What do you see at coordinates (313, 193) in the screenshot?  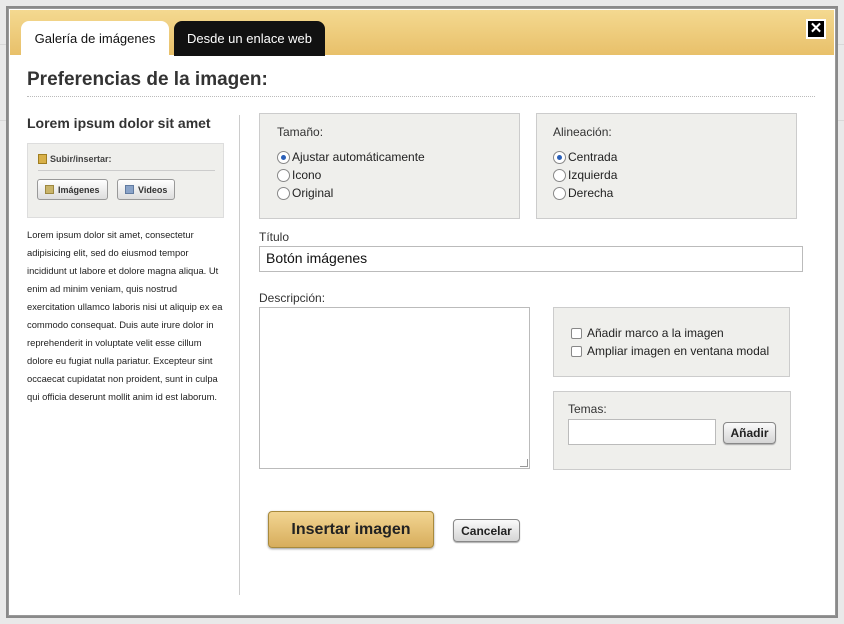 I see `size-option-label: Original` at bounding box center [313, 193].